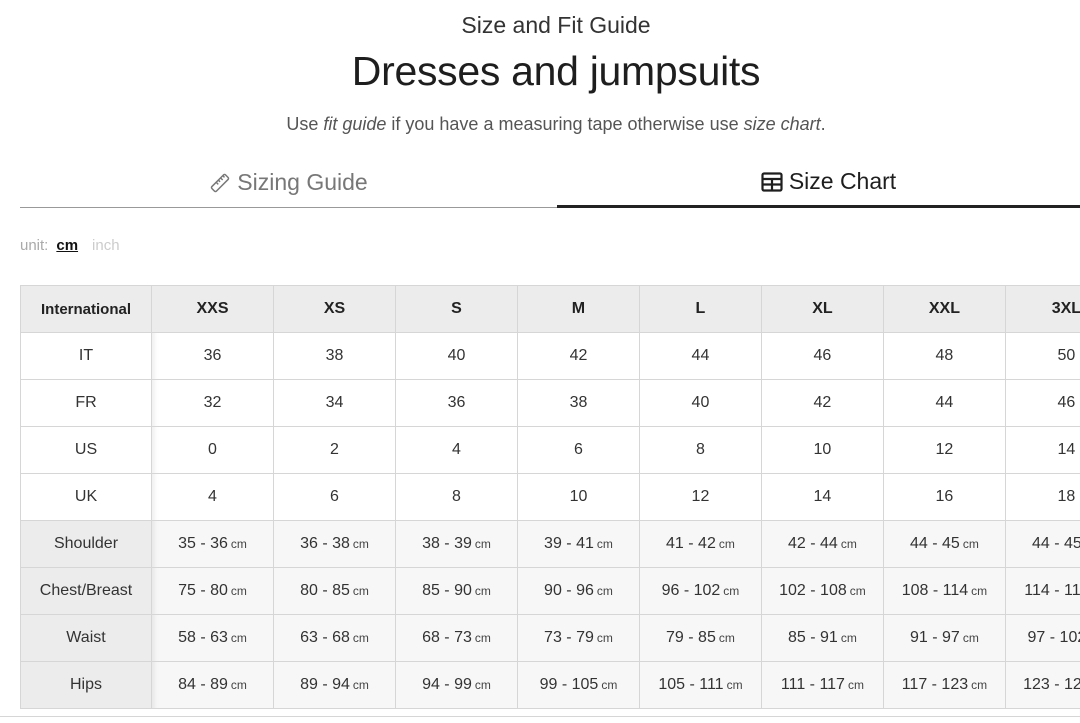  Describe the element at coordinates (569, 543) in the screenshot. I see `measure-value: 39 - 41` at that location.